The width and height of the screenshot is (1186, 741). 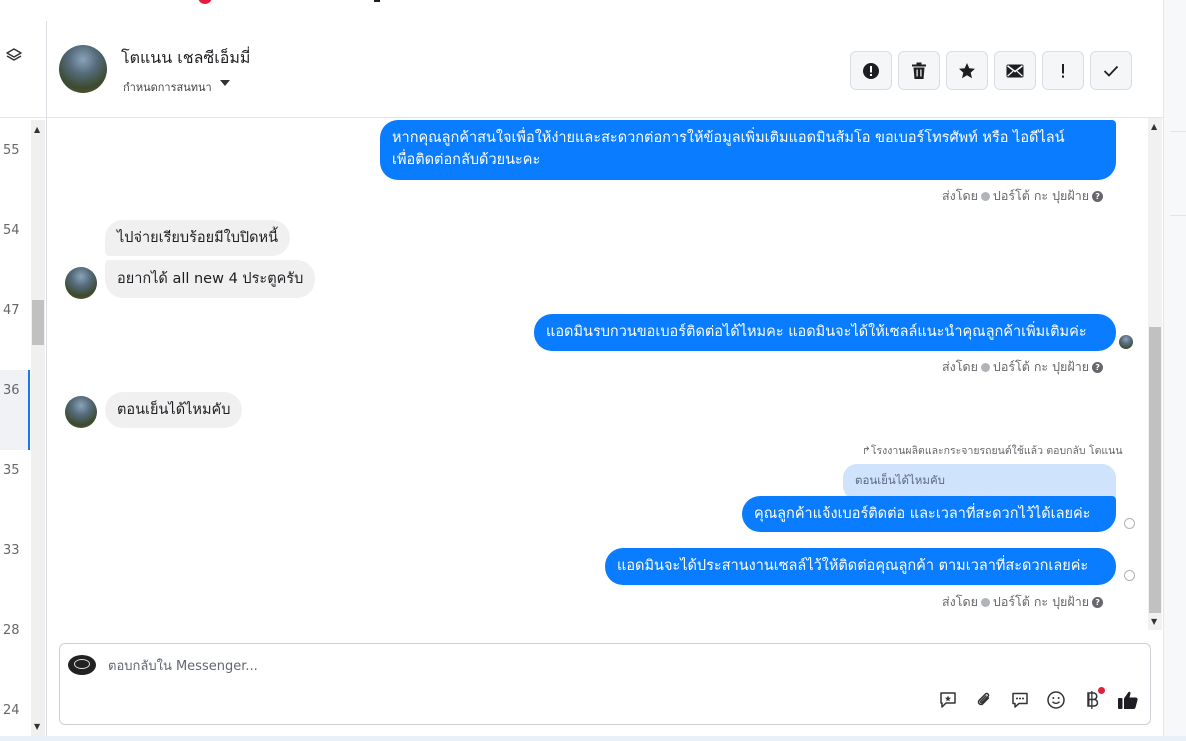 I want to click on message-text: เพื่อติดต่อกลับด้วยนะคะ, so click(x=466, y=160).